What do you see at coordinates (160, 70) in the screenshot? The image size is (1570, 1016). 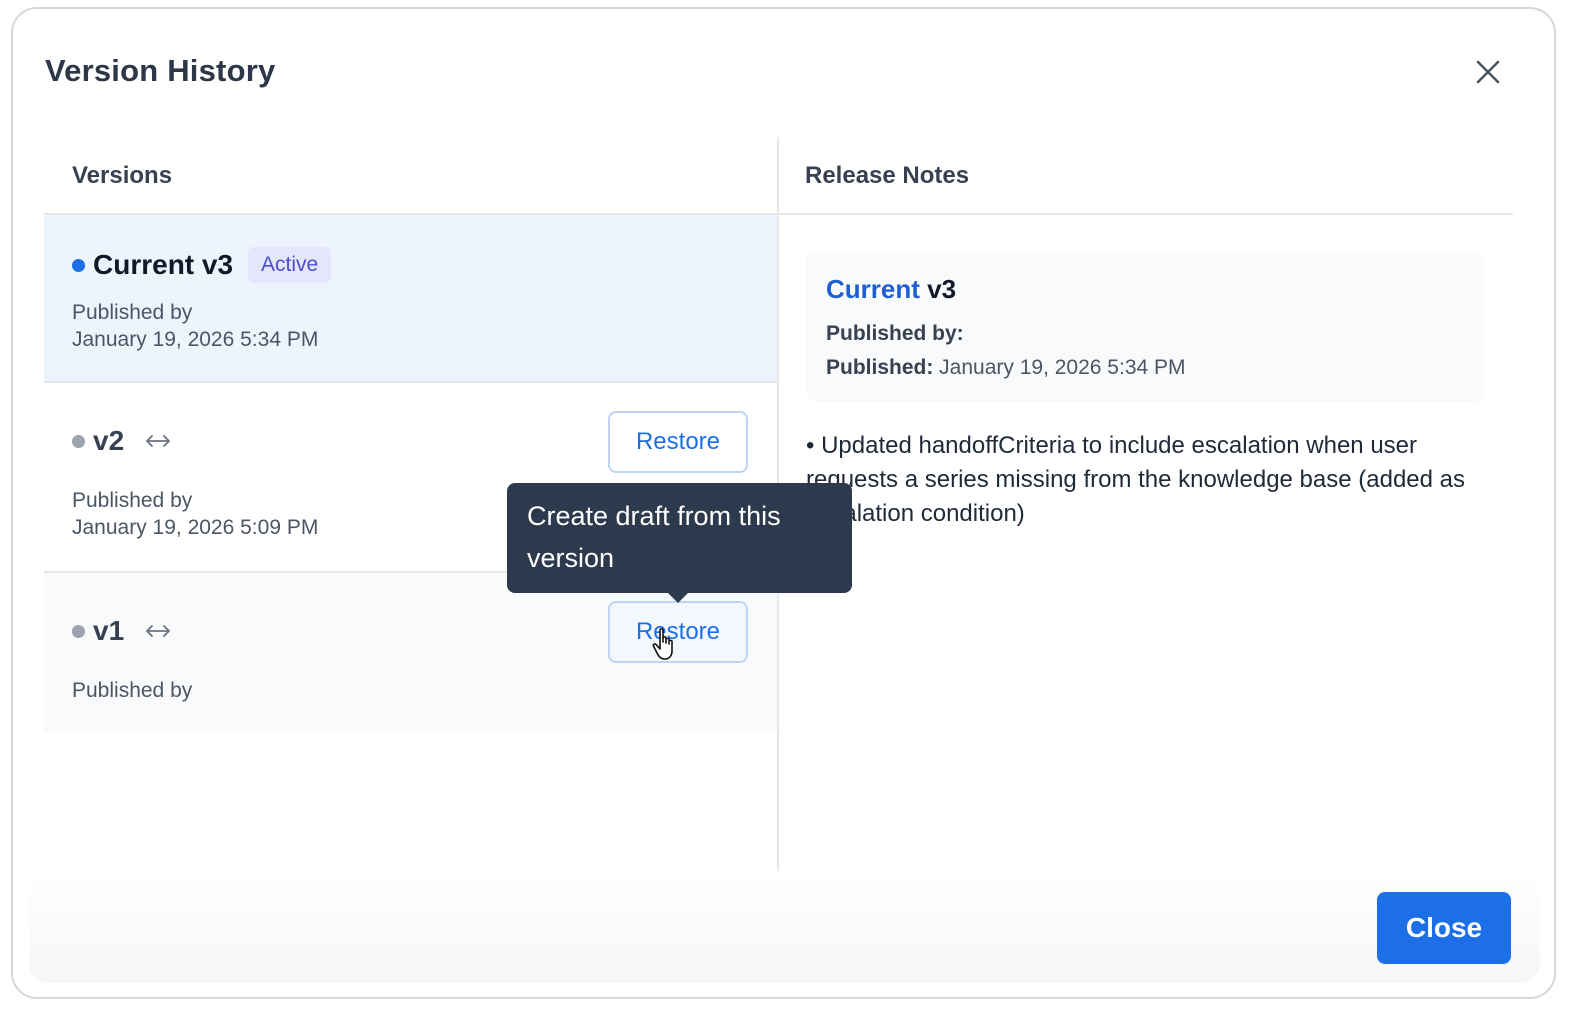 I see `dialog-title: Version History` at bounding box center [160, 70].